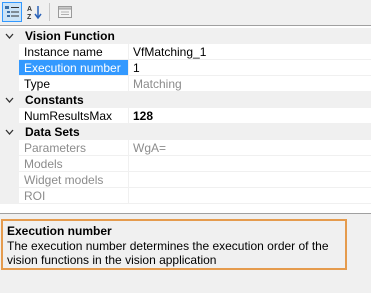 The height and width of the screenshot is (293, 371). I want to click on property-pages-icon, so click(65, 12).